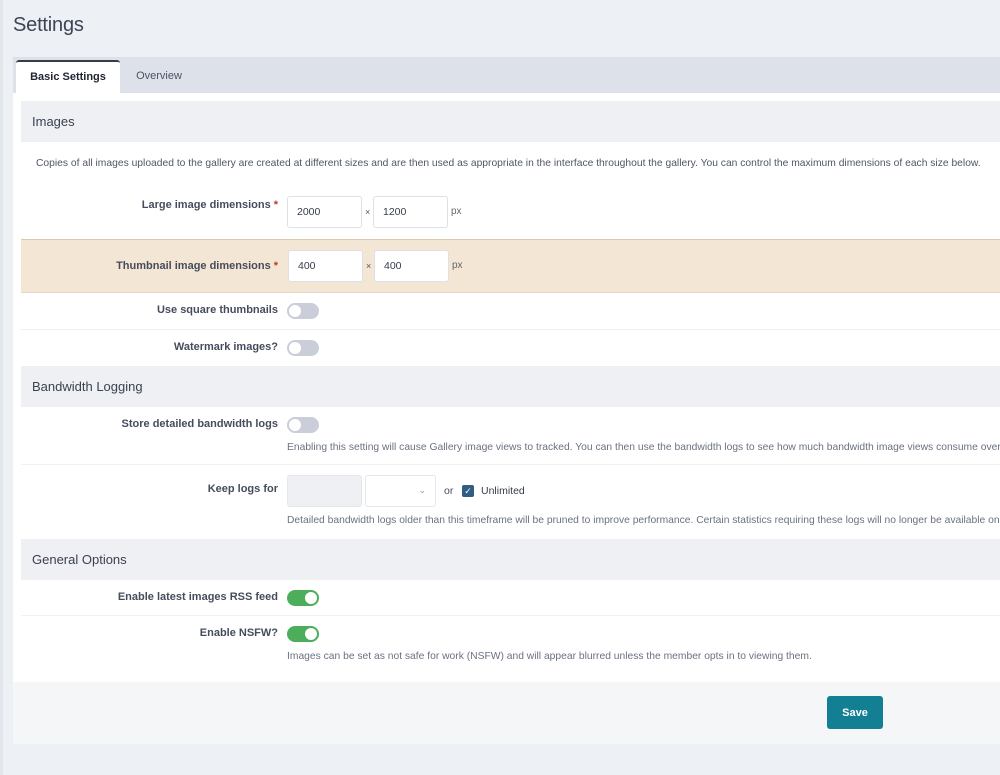 This screenshot has width=1000, height=775. What do you see at coordinates (68, 76) in the screenshot?
I see `tab-basic-settings: Basic Settings` at bounding box center [68, 76].